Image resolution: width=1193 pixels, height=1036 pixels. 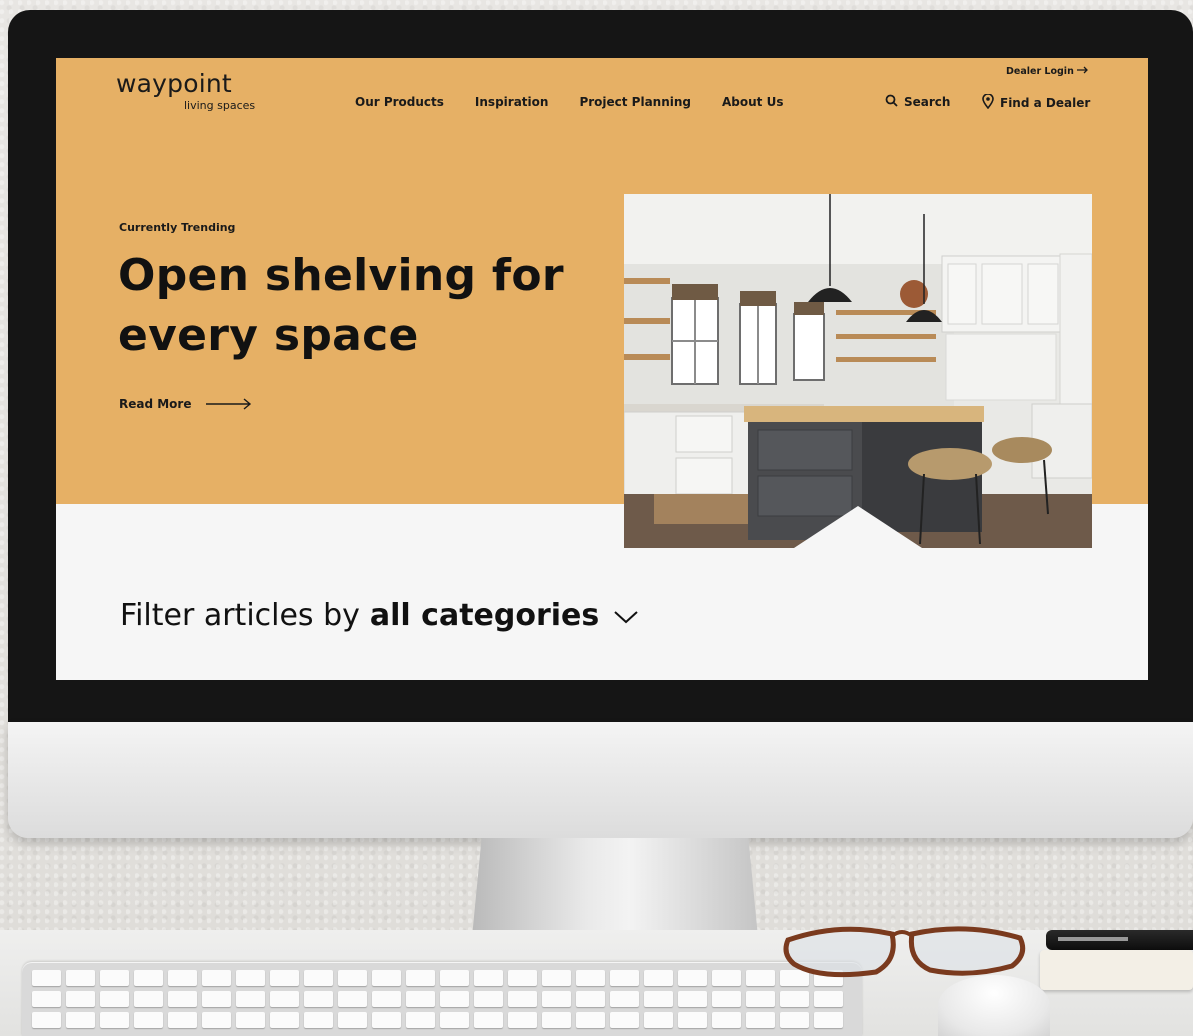 What do you see at coordinates (891, 102) in the screenshot?
I see `search-icon` at bounding box center [891, 102].